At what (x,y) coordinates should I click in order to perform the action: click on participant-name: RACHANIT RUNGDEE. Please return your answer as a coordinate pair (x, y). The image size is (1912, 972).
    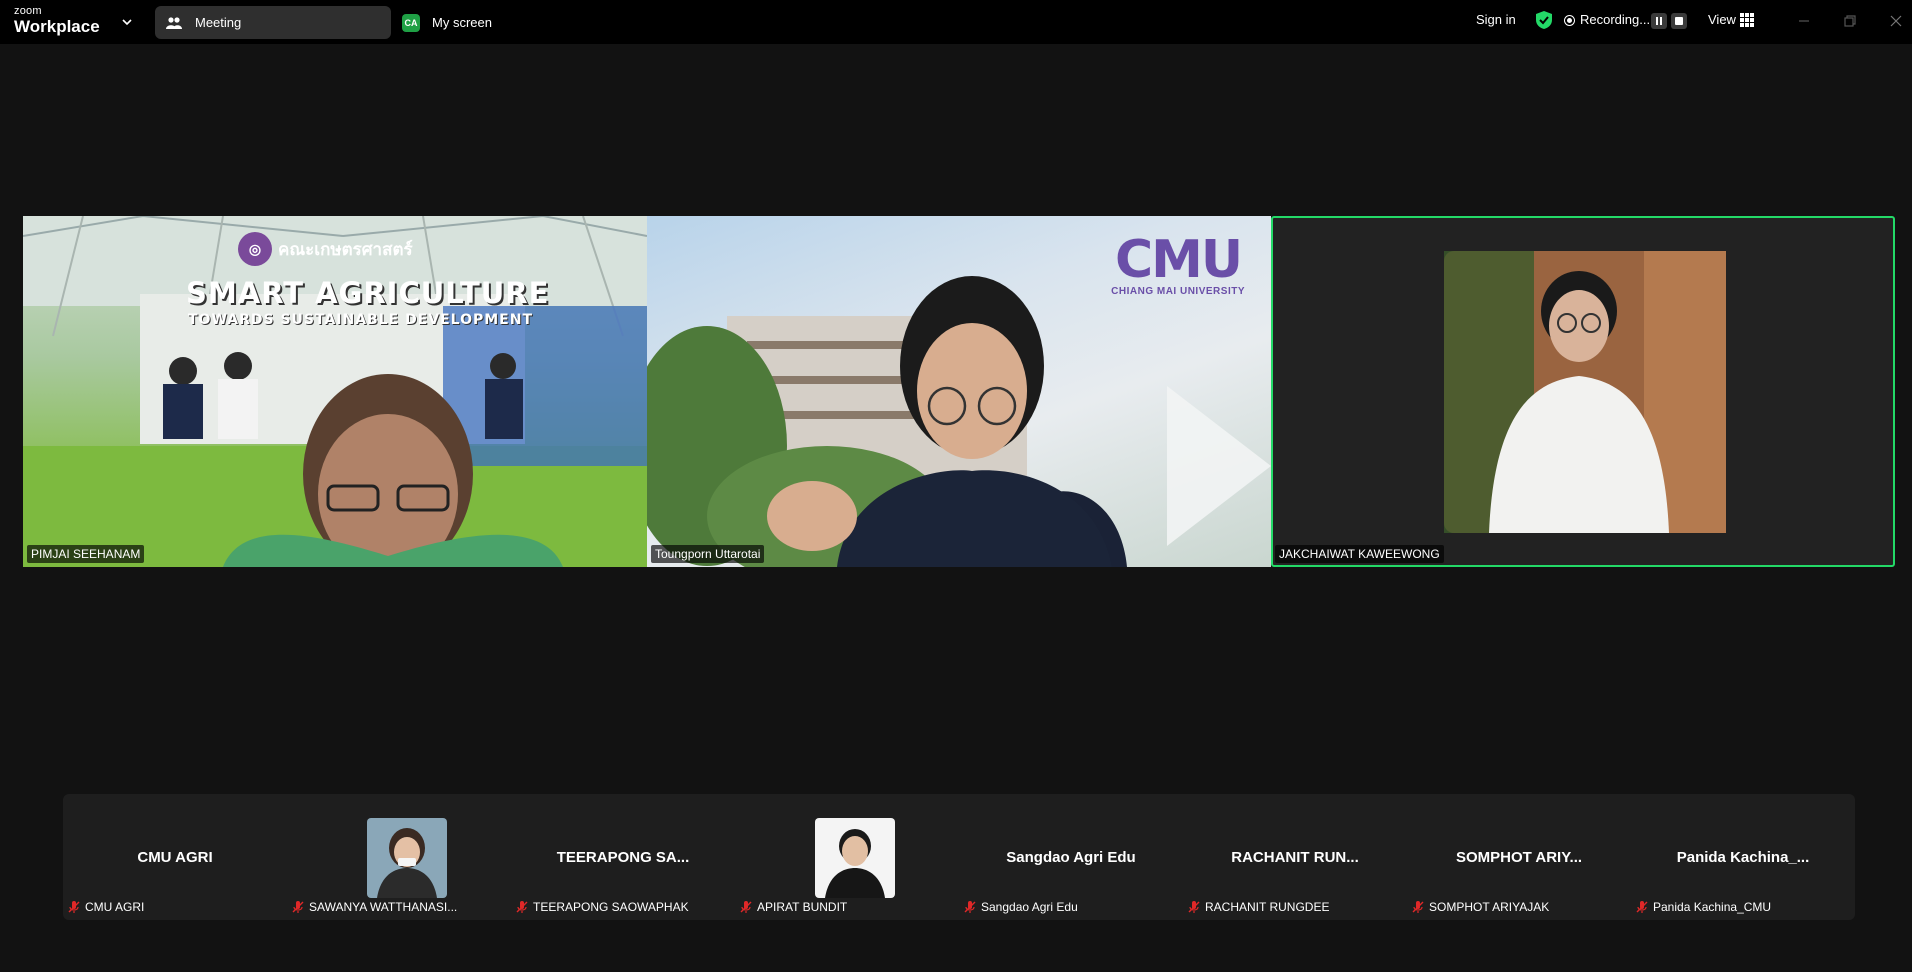
    Looking at the image, I should click on (1267, 907).